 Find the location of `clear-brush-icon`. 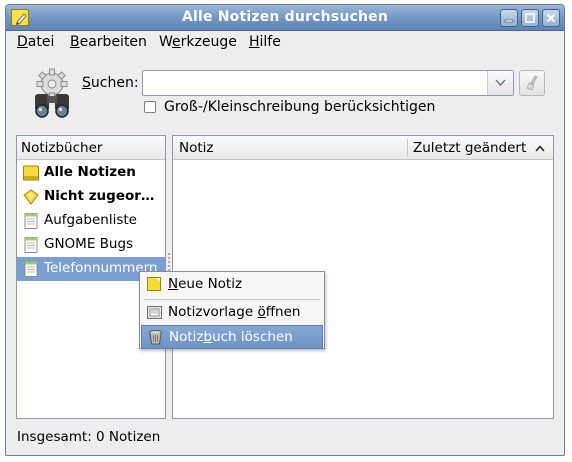

clear-brush-icon is located at coordinates (532, 83).